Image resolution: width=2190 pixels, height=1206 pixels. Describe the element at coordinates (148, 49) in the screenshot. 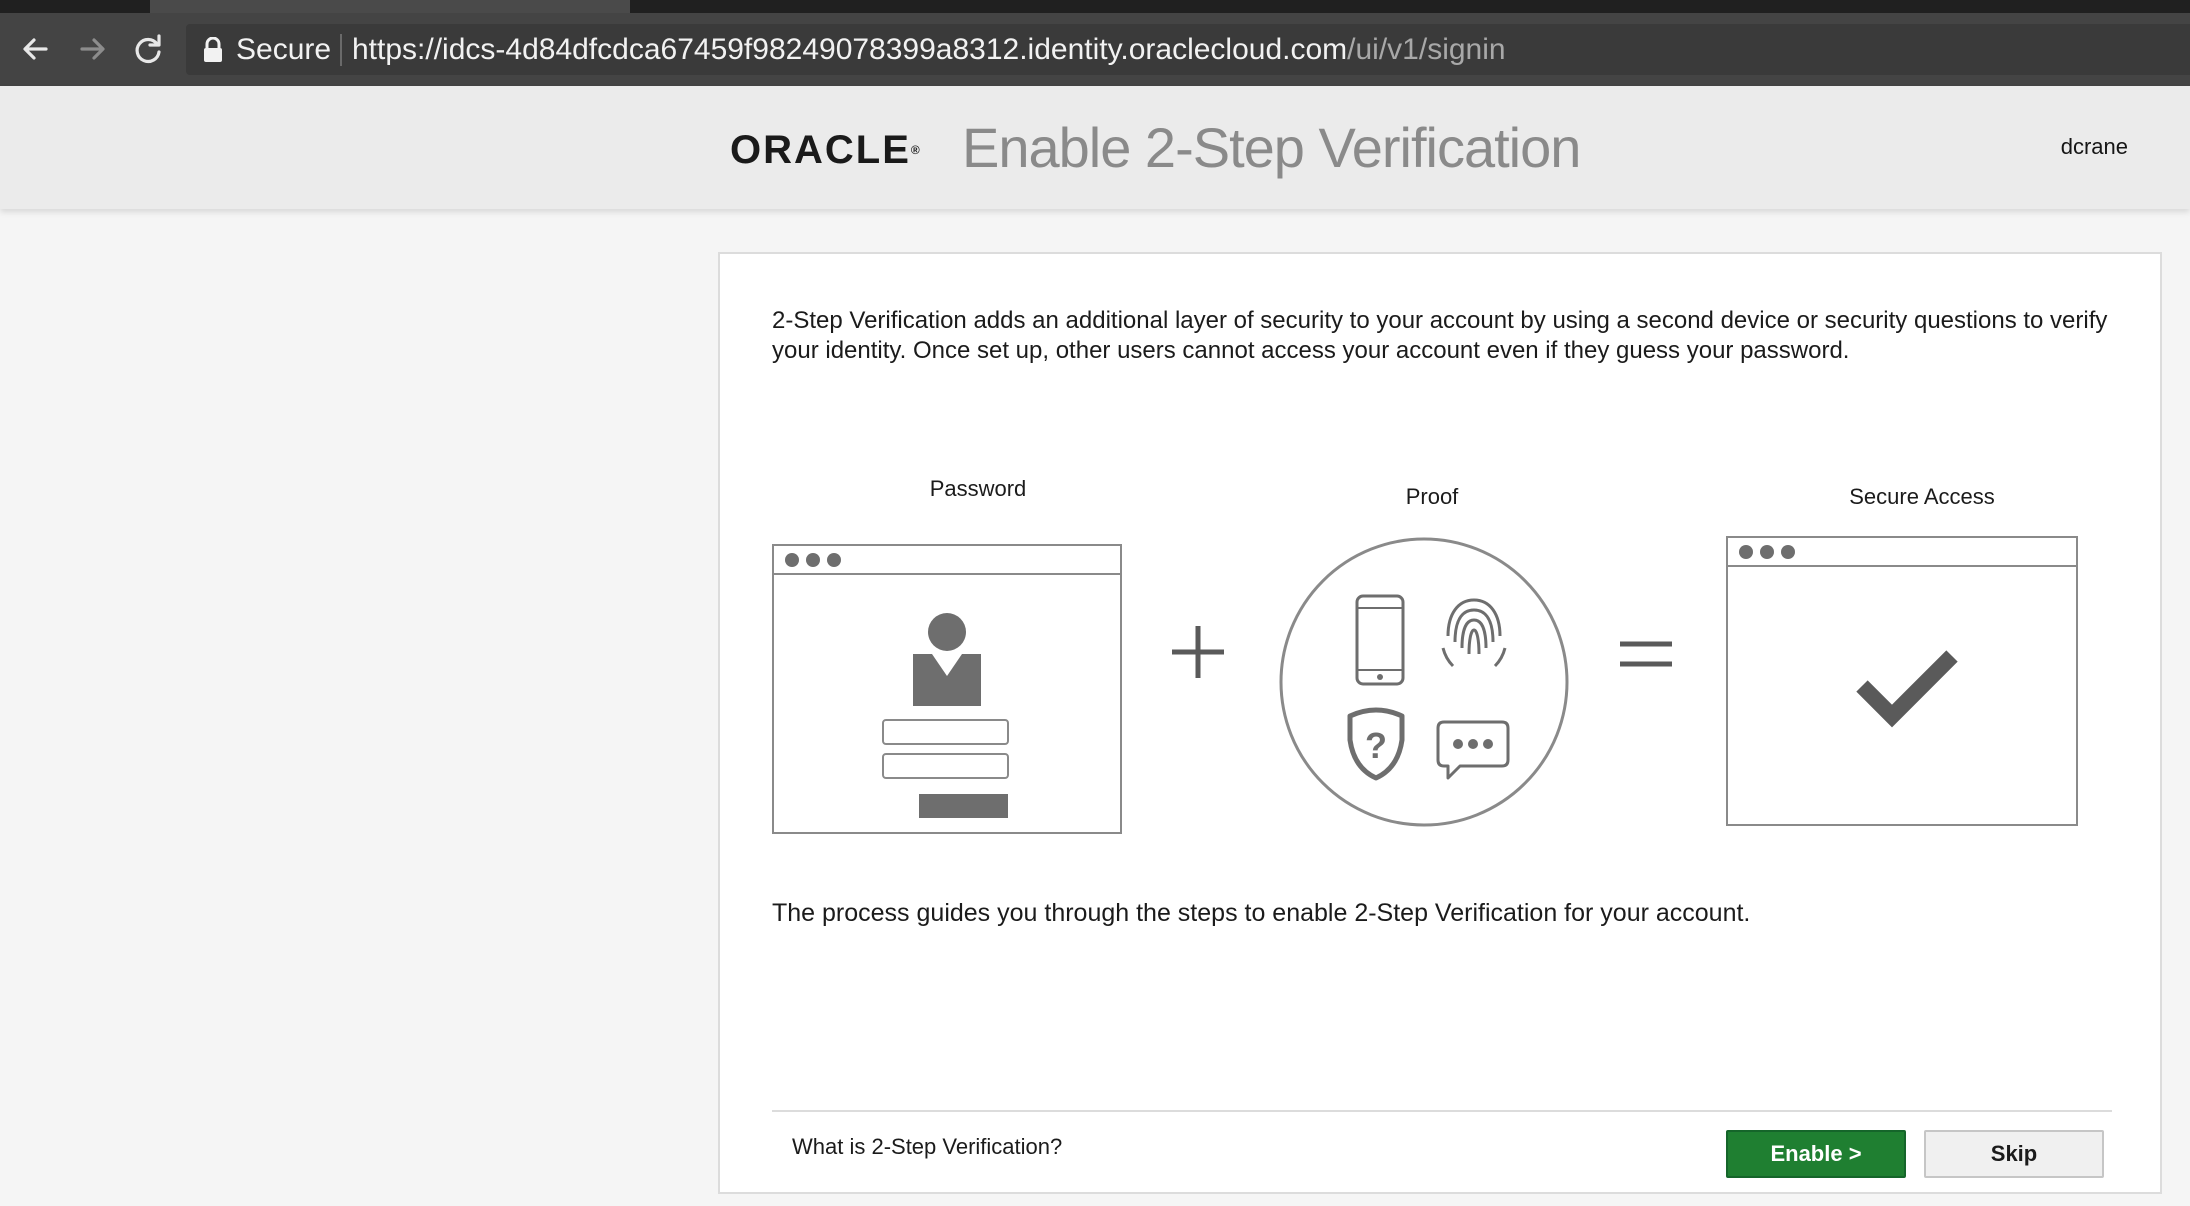

I see `reload-icon` at that location.